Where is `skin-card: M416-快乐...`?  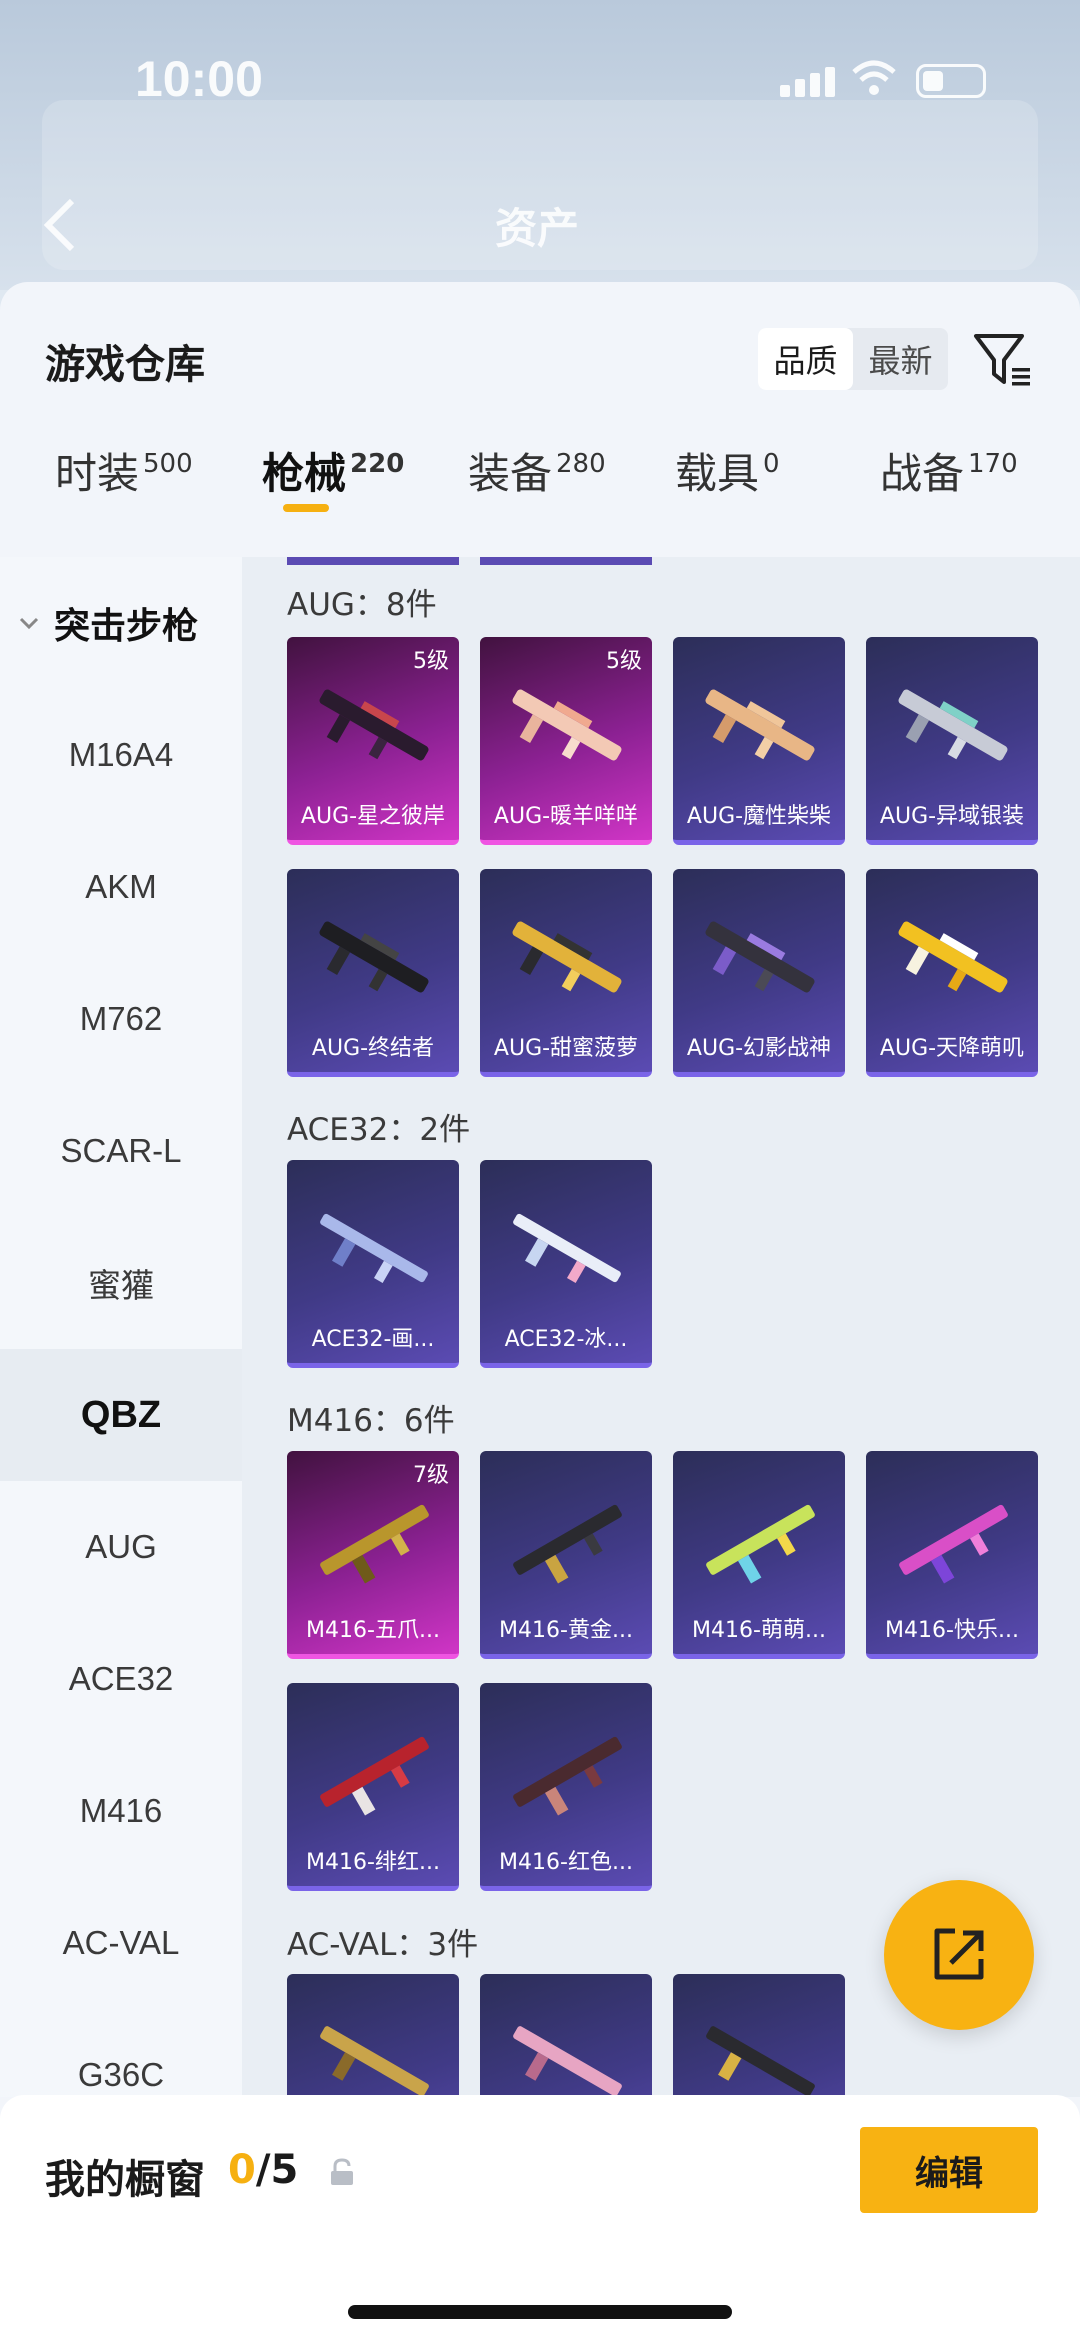 skin-card: M416-快乐... is located at coordinates (952, 1555).